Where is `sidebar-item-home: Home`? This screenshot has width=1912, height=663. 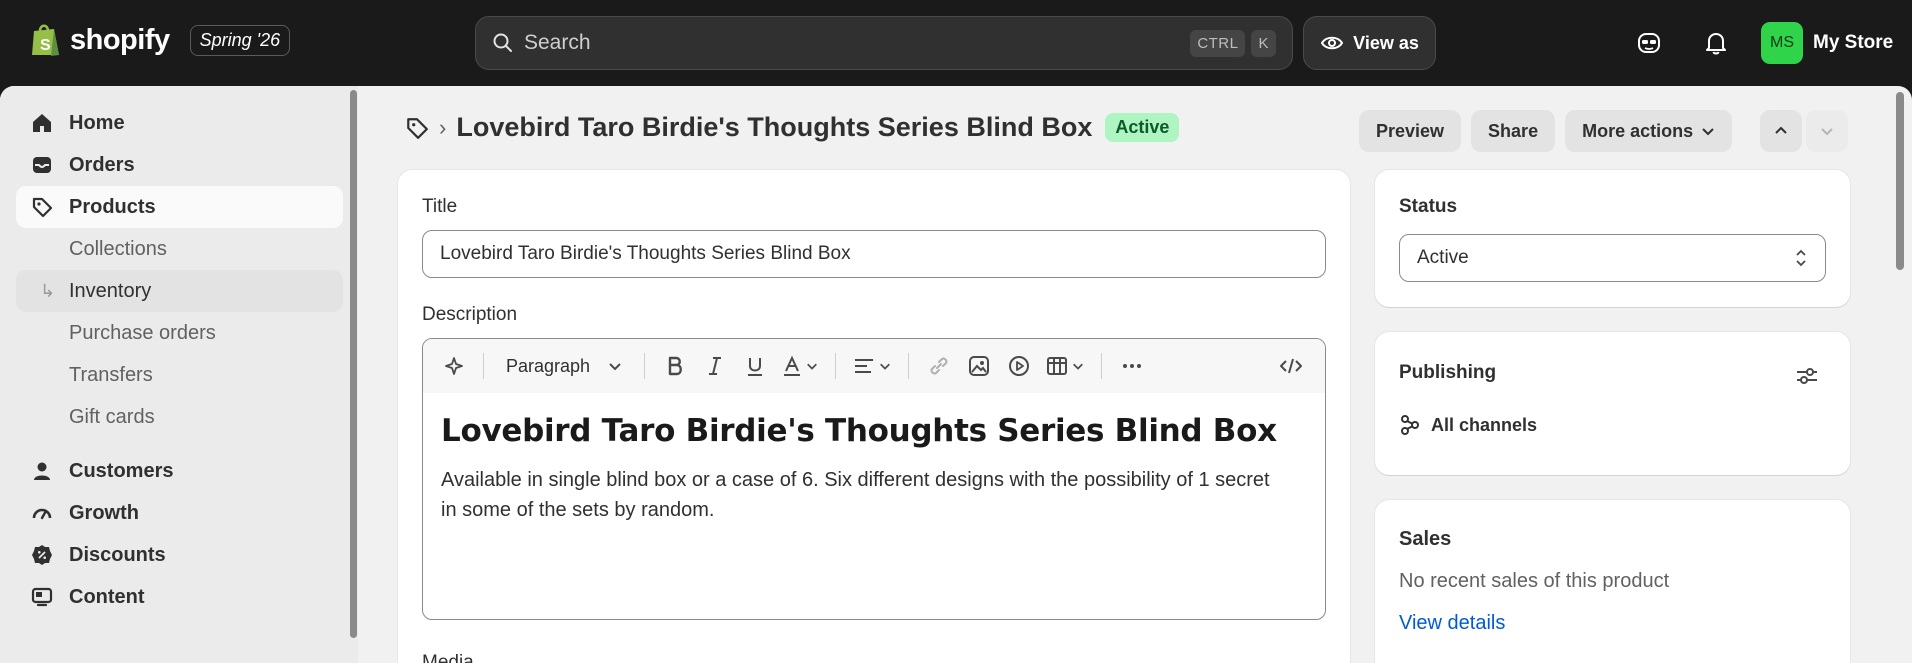 sidebar-item-home: Home is located at coordinates (179, 123).